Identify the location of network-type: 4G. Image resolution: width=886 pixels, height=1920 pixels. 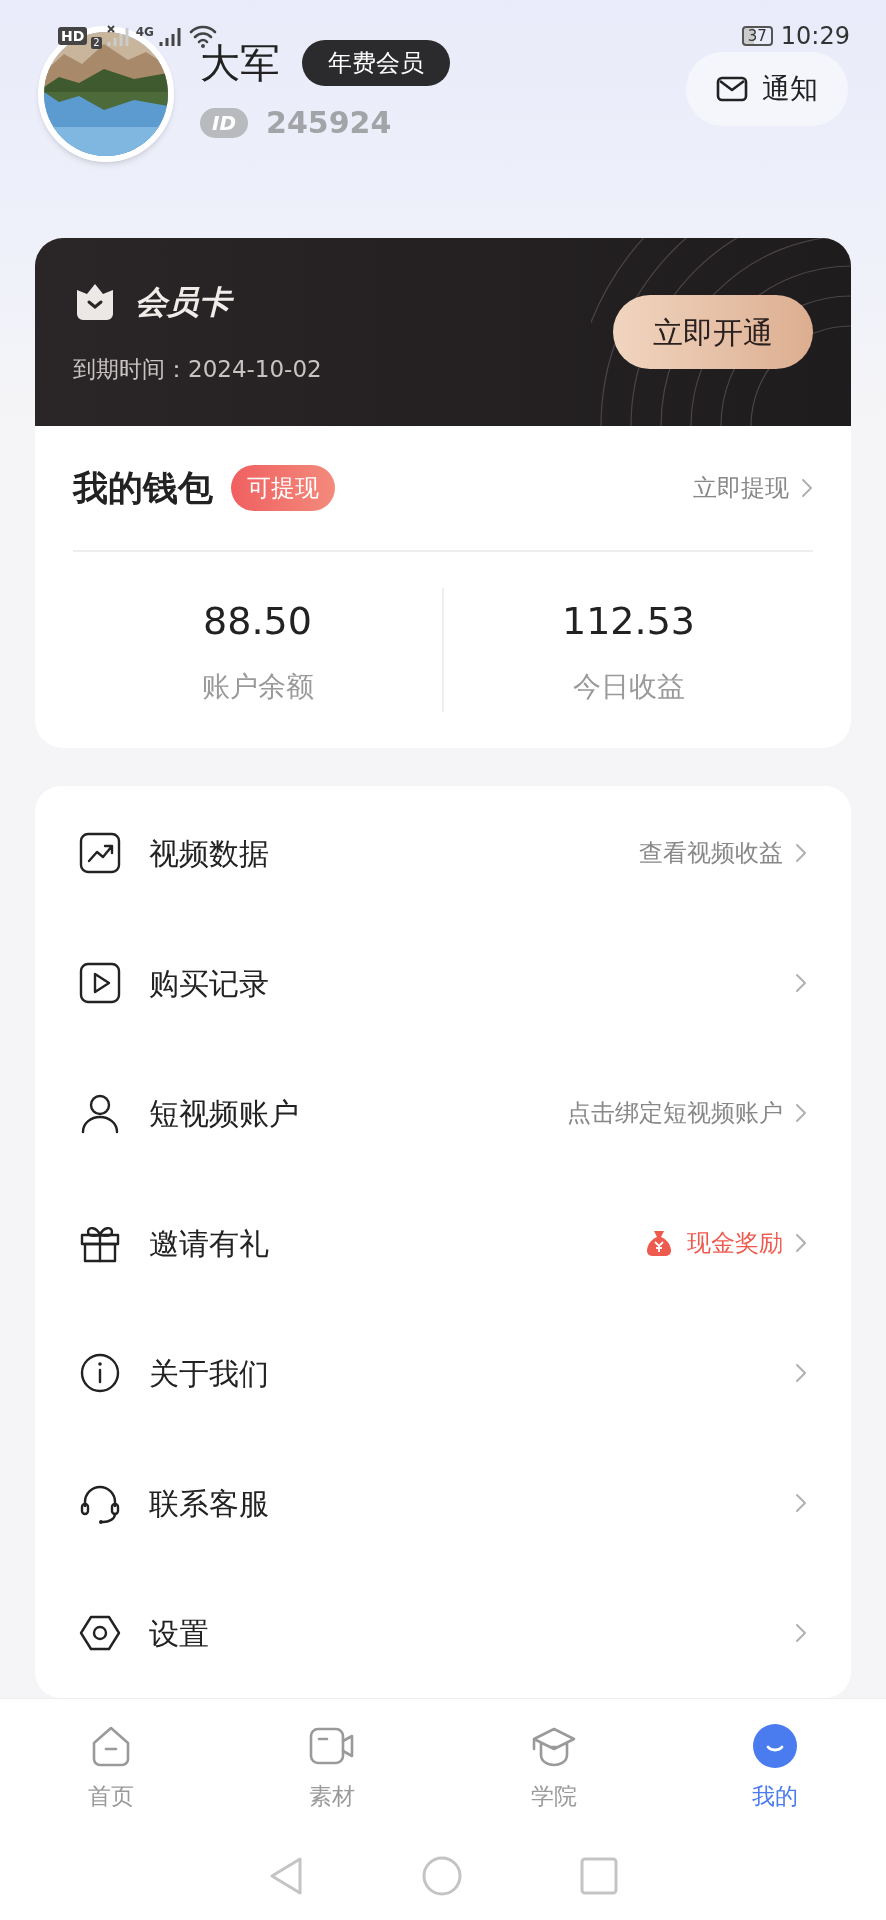
(144, 32).